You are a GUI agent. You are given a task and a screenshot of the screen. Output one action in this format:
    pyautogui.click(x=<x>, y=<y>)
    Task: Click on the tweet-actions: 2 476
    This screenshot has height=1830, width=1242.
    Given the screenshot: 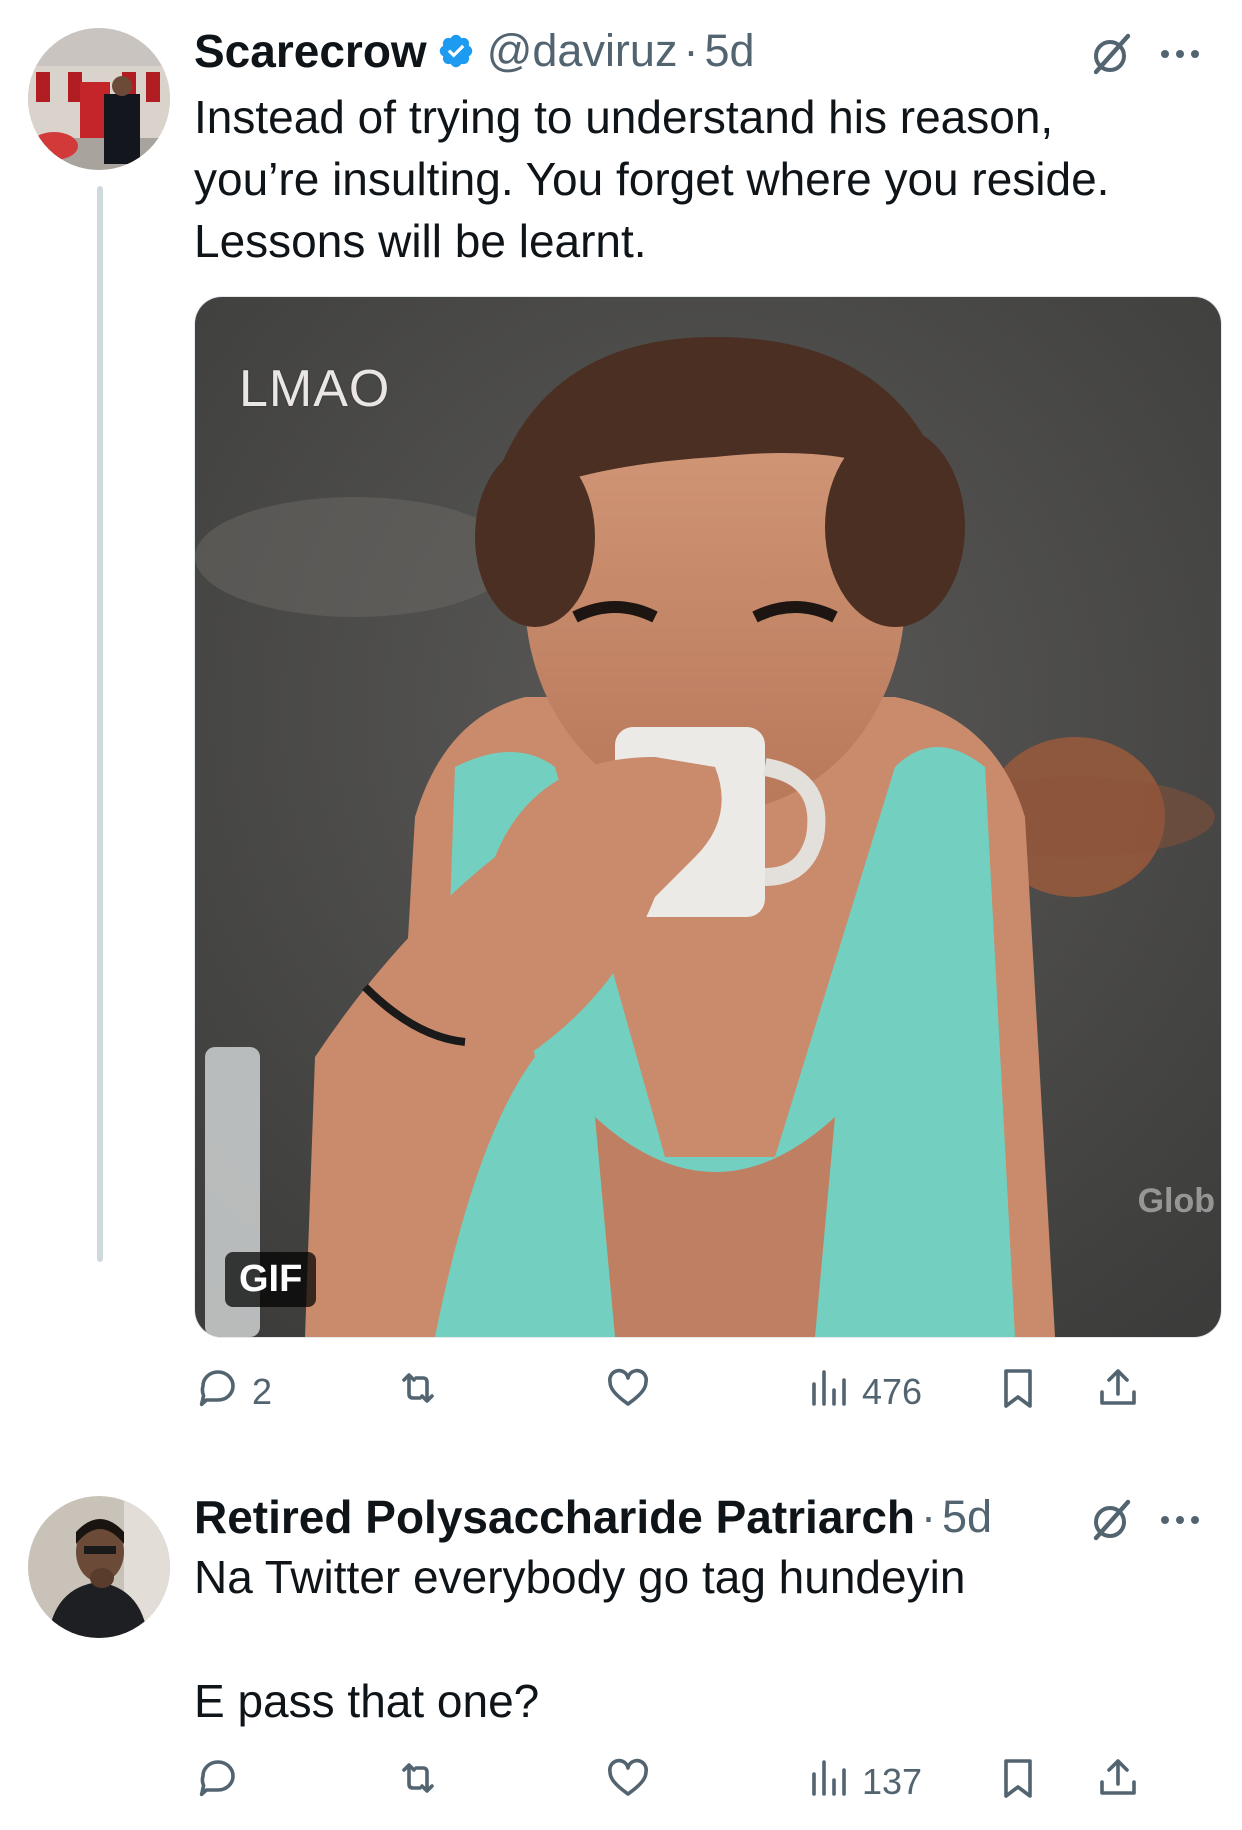 What is the action you would take?
    pyautogui.click(x=707, y=1392)
    